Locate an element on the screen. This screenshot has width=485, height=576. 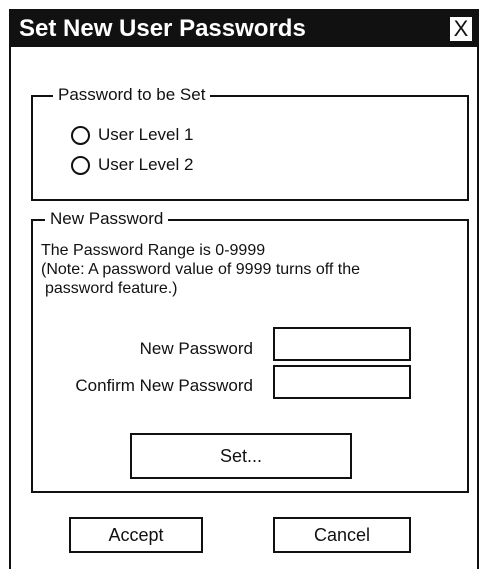
confirm-password-input is located at coordinates (342, 382).